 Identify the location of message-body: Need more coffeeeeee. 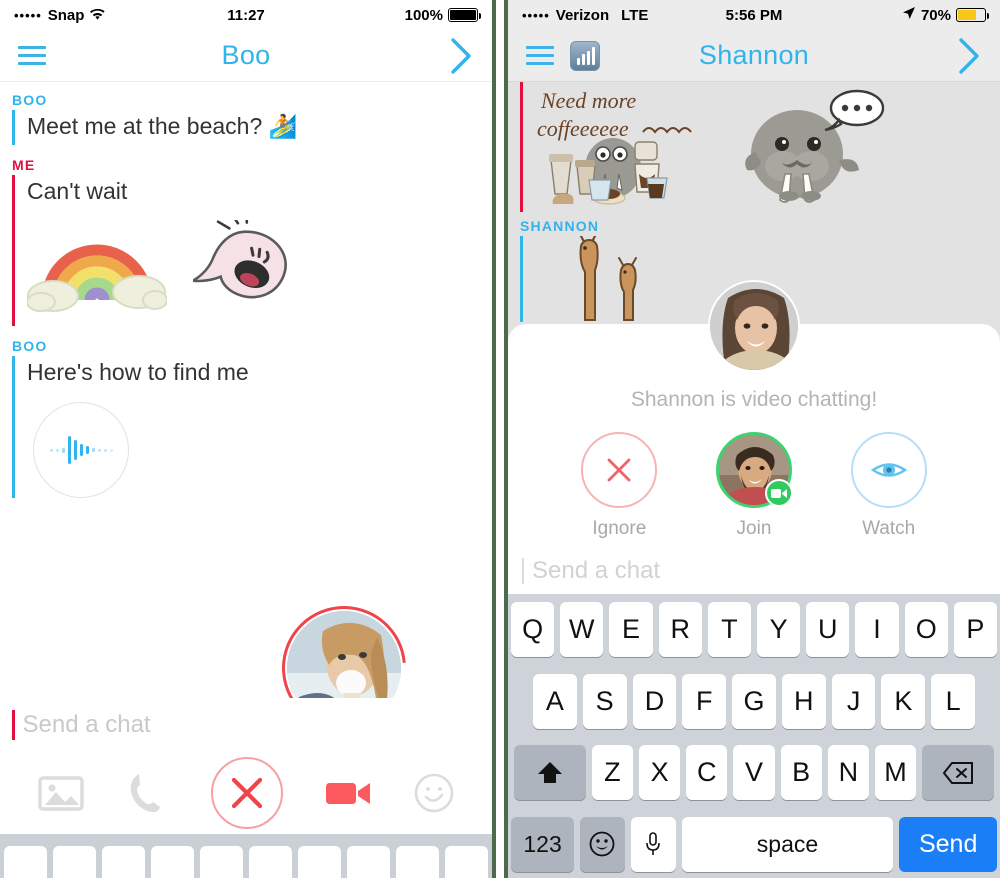
(760, 147).